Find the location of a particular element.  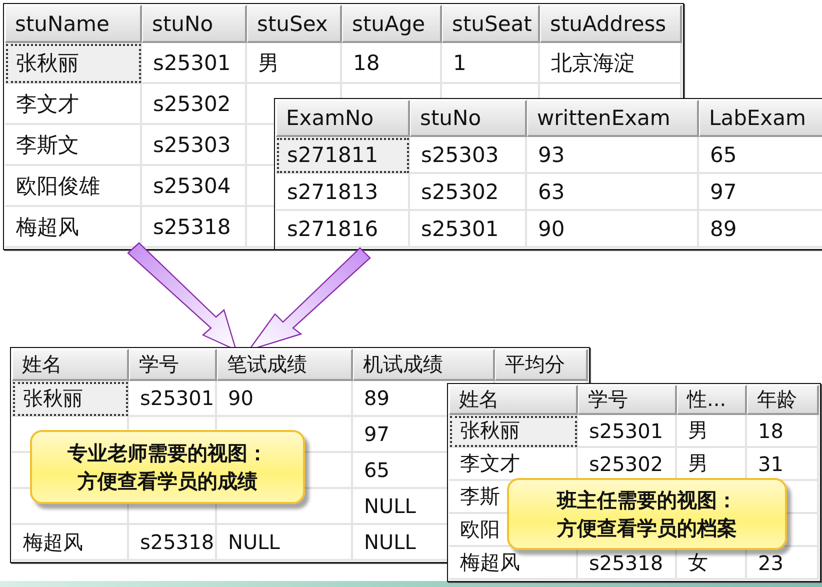

column-header: 年龄 is located at coordinates (783, 400).